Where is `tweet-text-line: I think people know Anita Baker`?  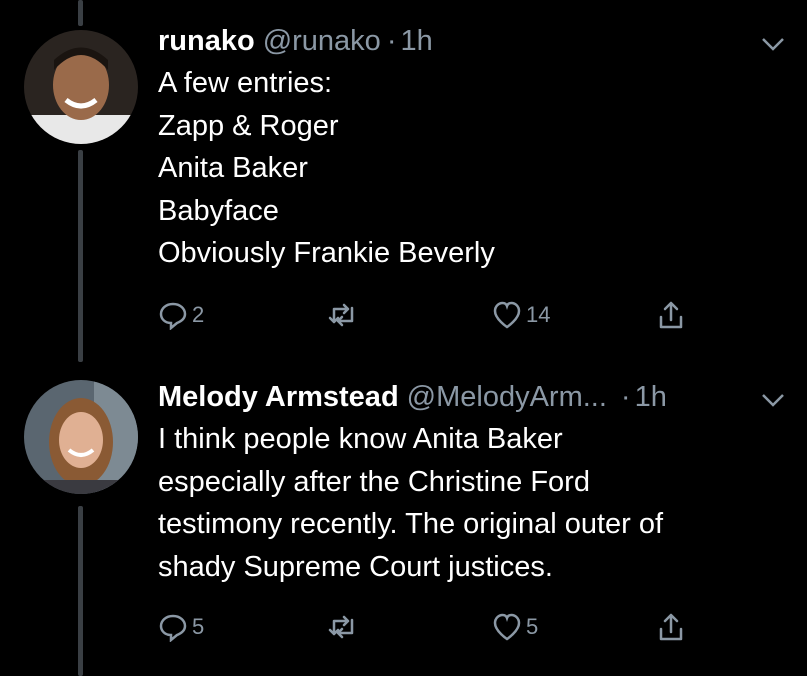 tweet-text-line: I think people know Anita Baker is located at coordinates (360, 439).